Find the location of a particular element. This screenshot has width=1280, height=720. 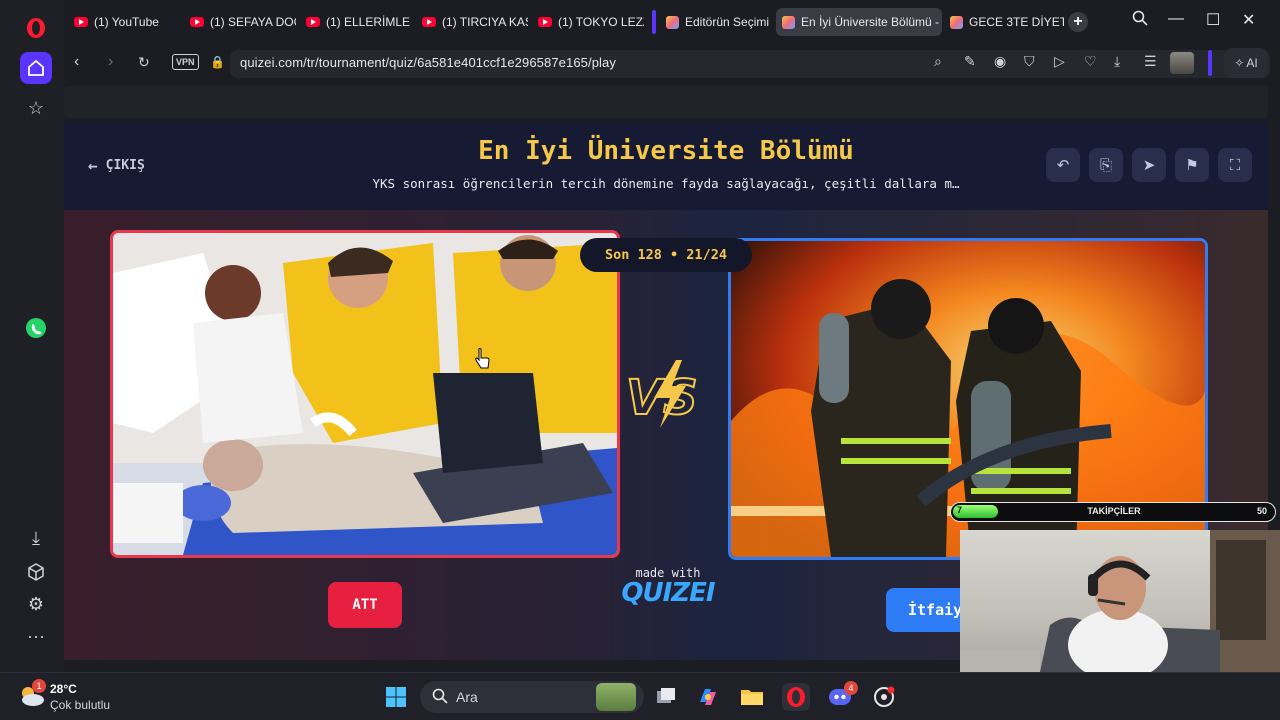

browser-sidebar: ☆ ⤓ ⚙ ··· is located at coordinates (32, 336).